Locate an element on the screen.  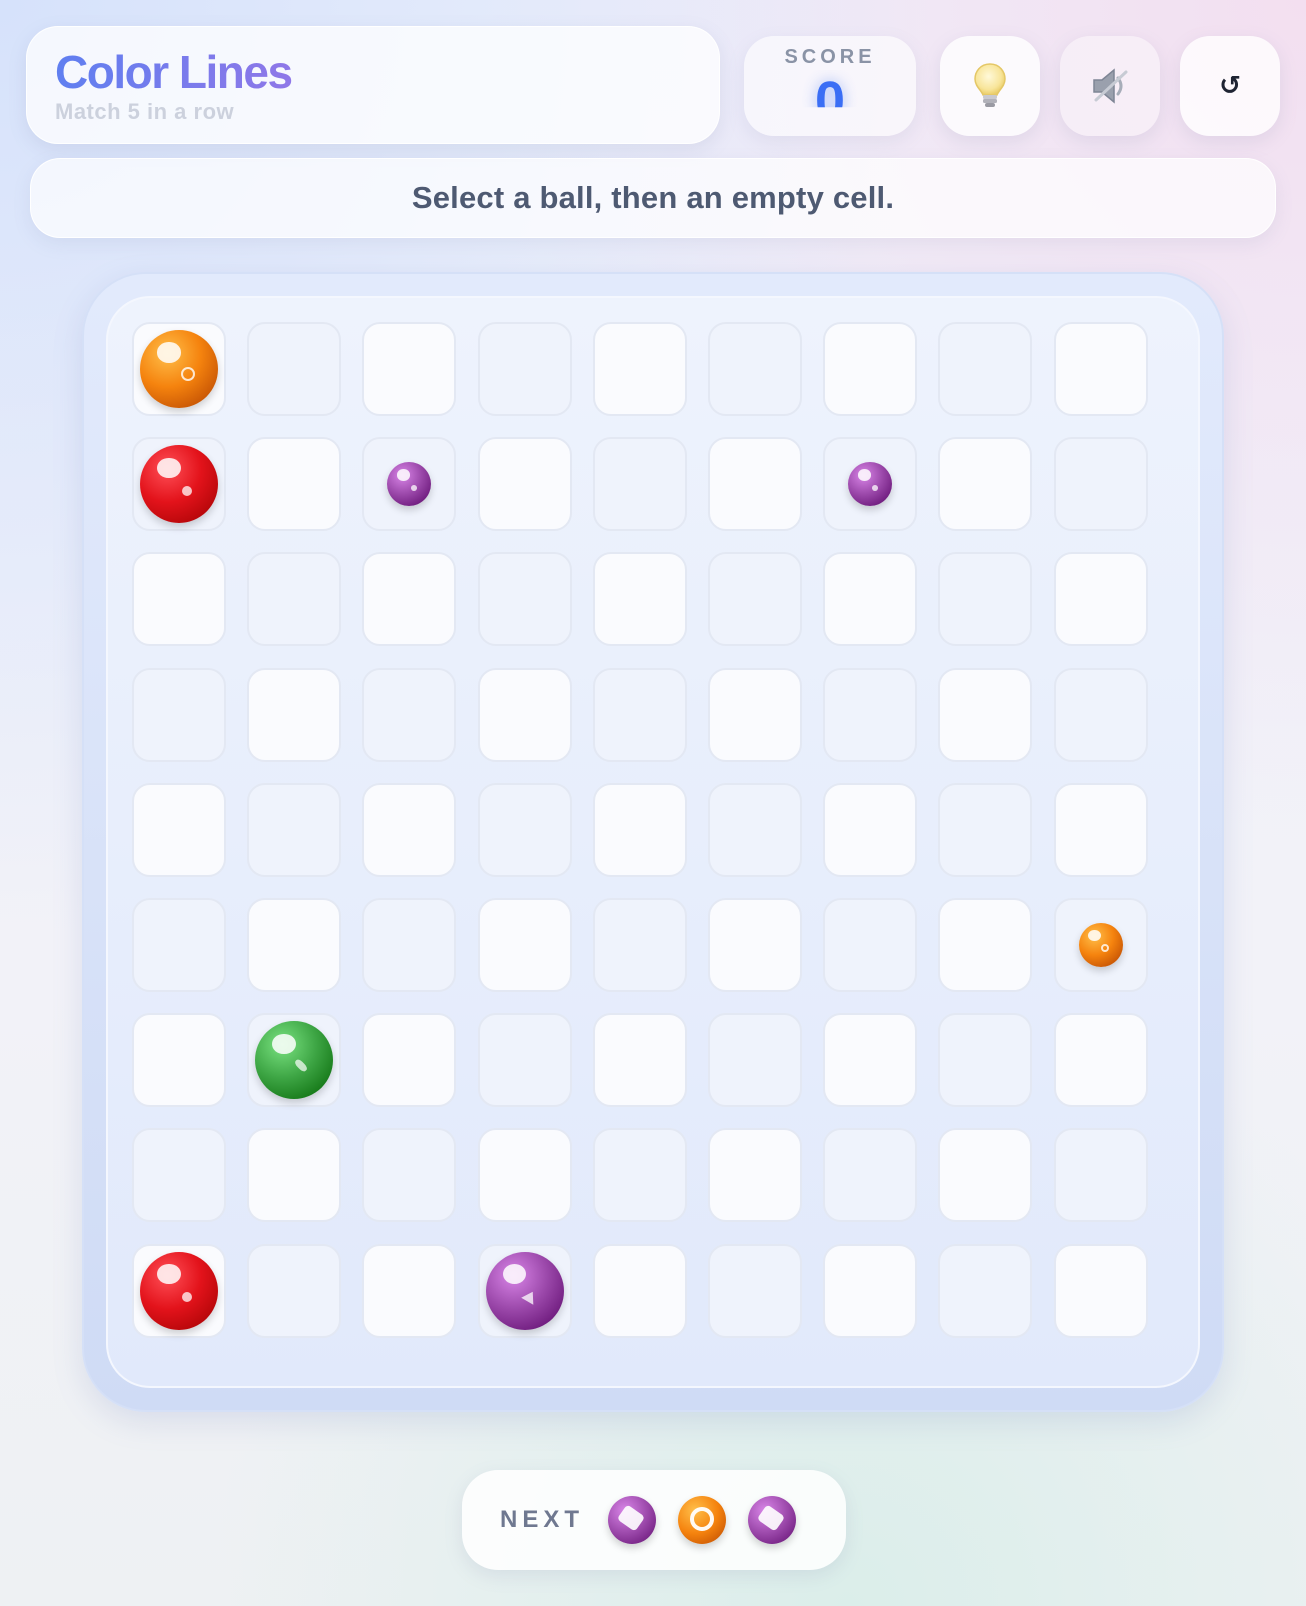
score-card: SCORE 0 is located at coordinates (830, 86).